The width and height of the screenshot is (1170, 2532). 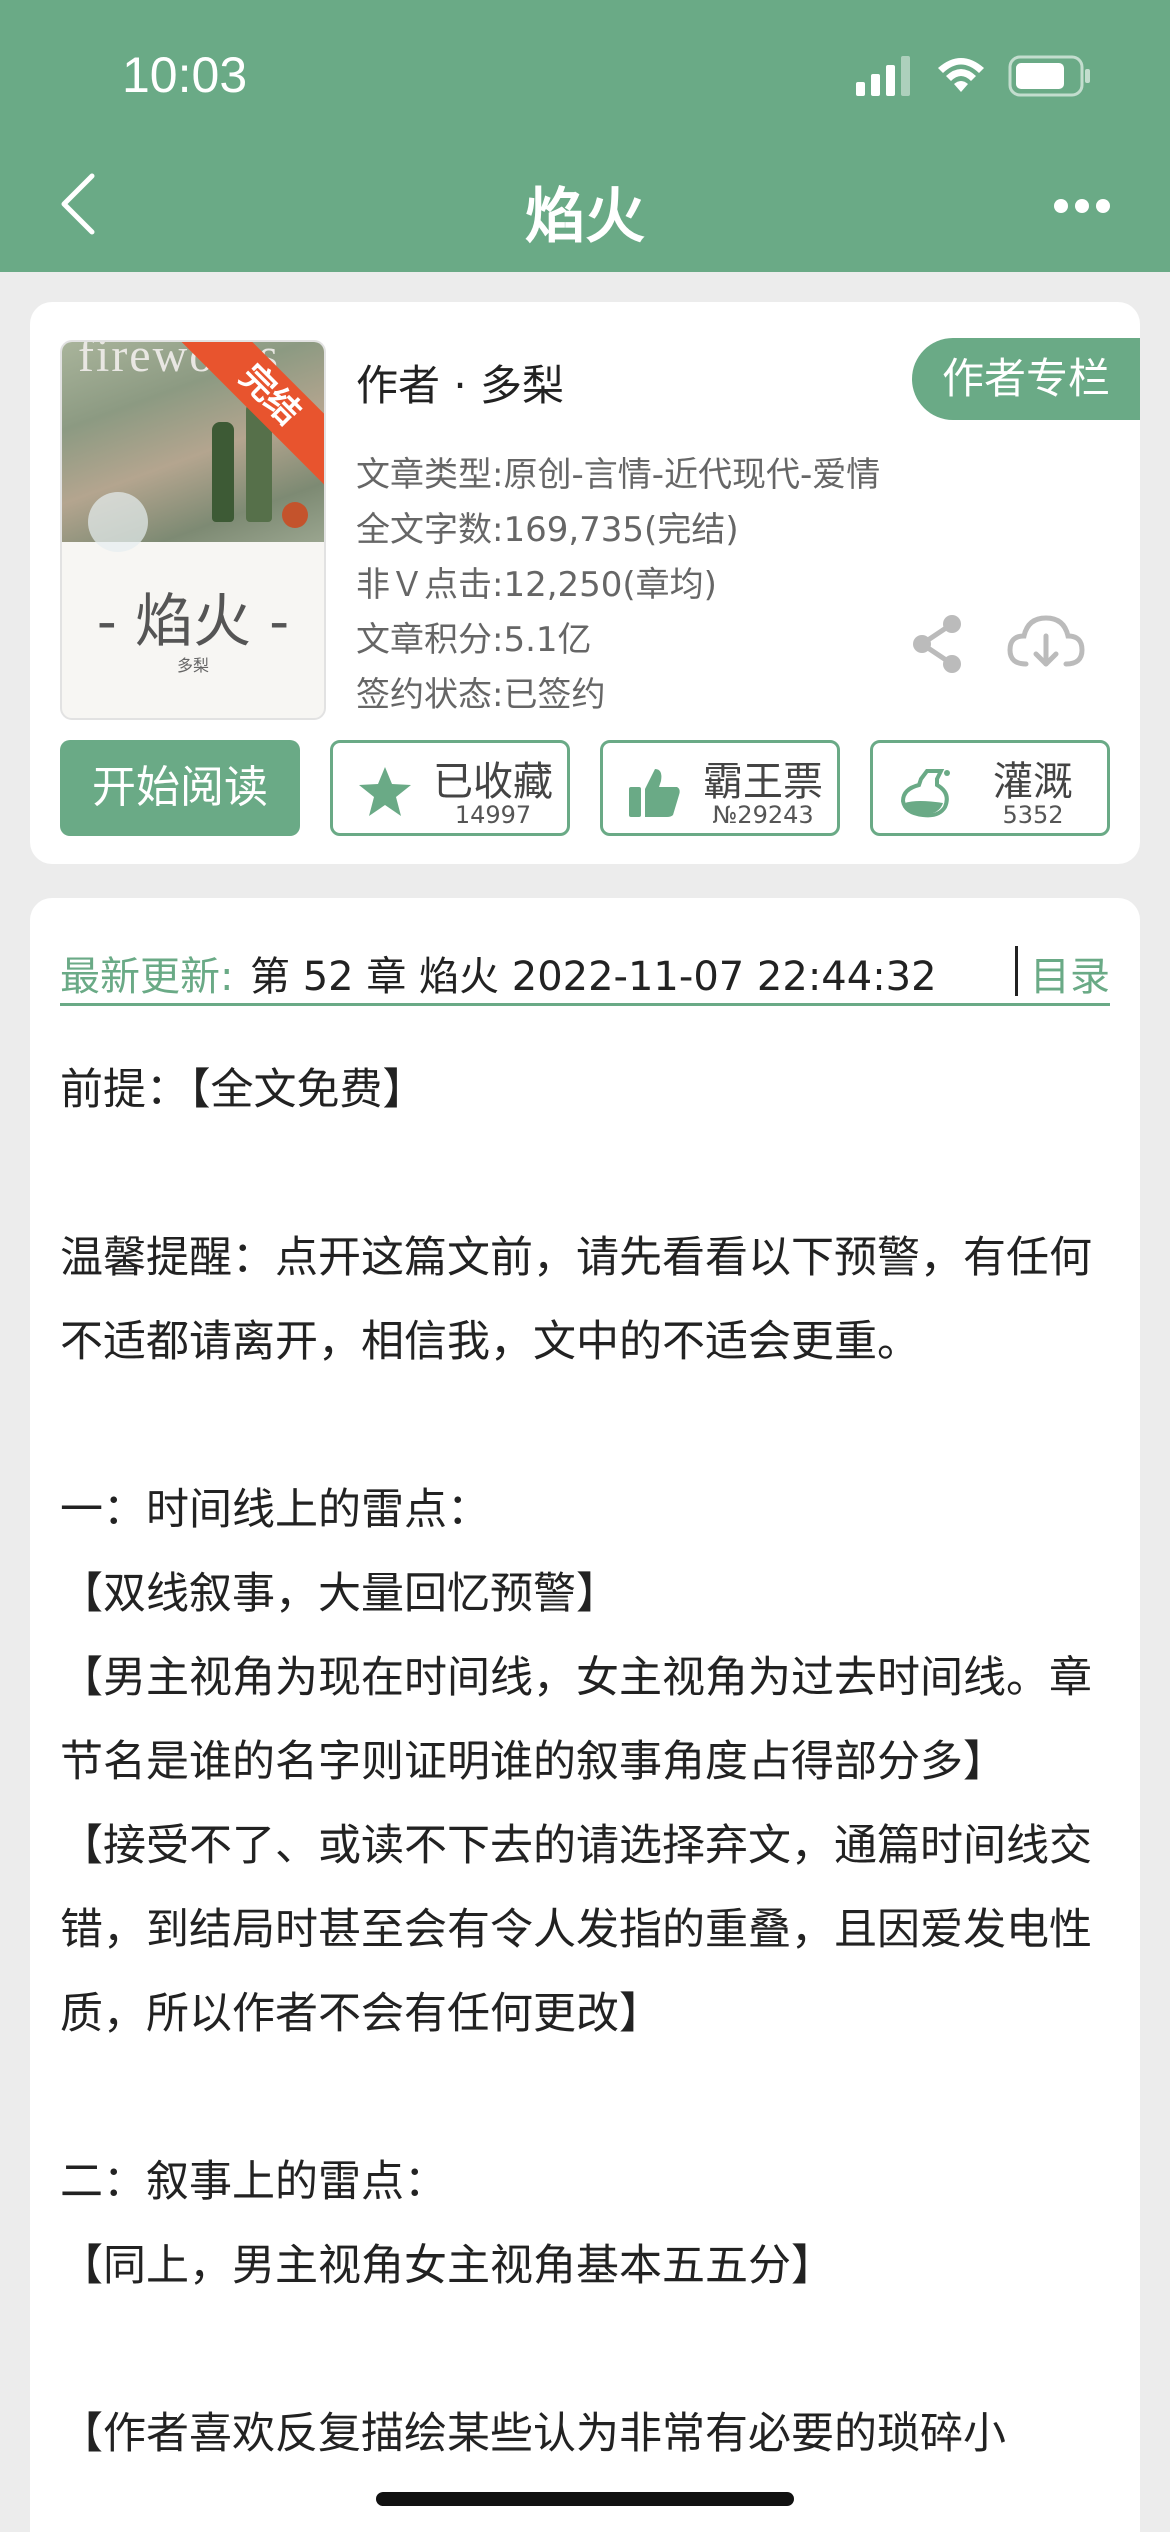 What do you see at coordinates (1033, 782) in the screenshot?
I see `water-label: 灌溉` at bounding box center [1033, 782].